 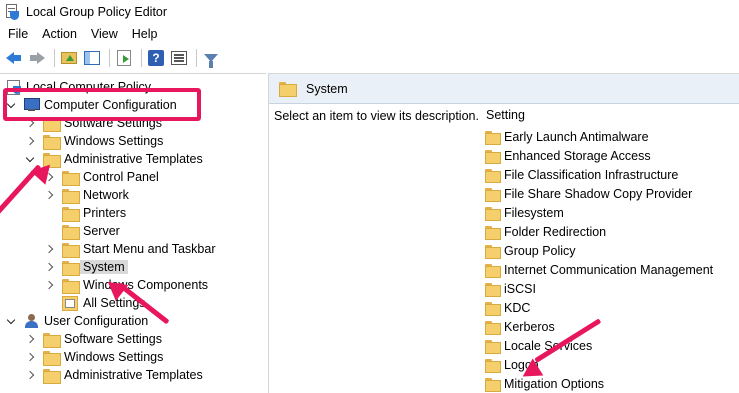 I want to click on console-tree-icon, so click(x=92, y=58).